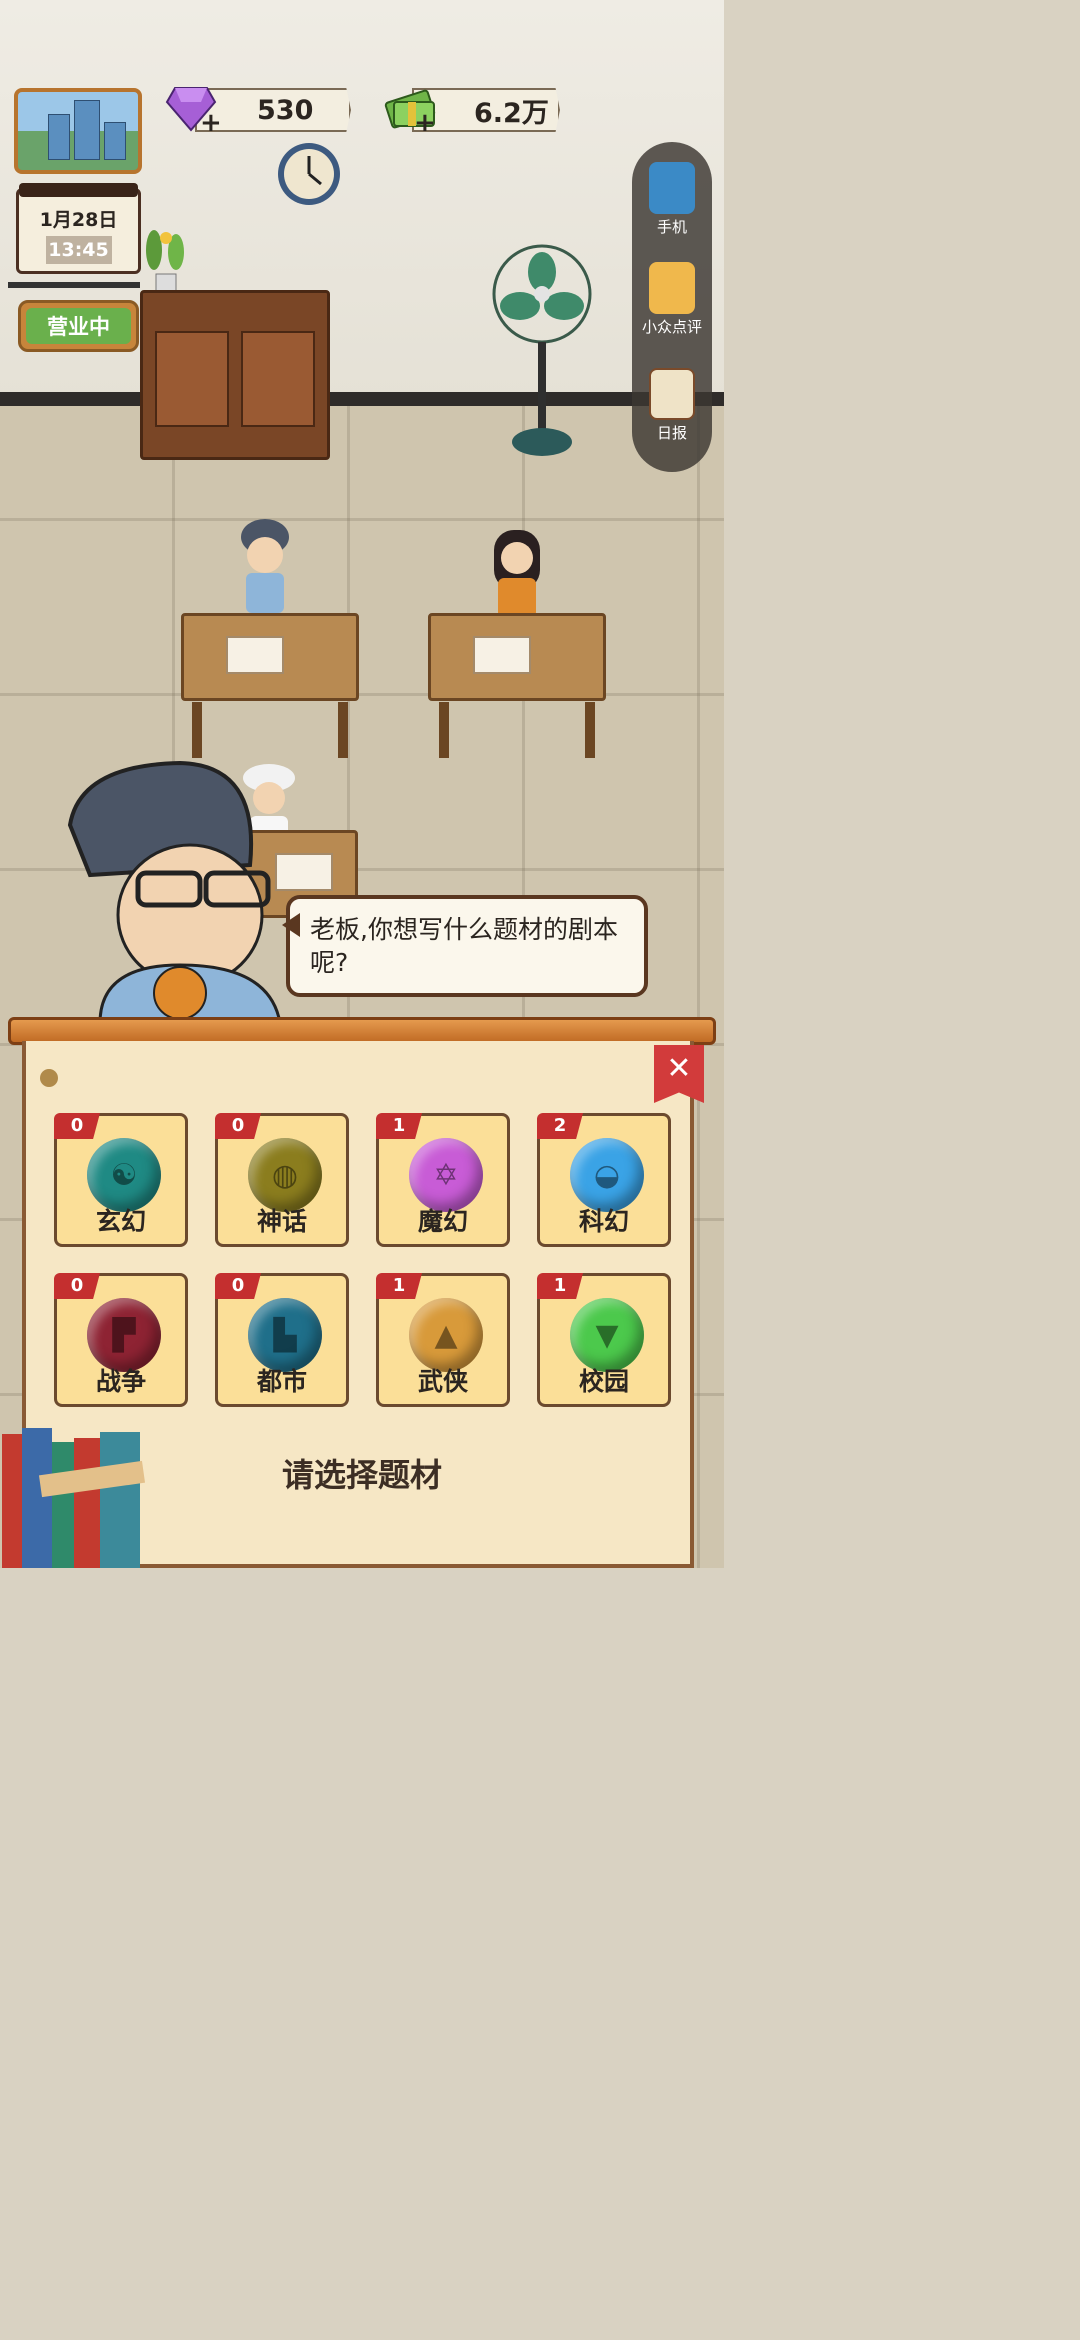 The height and width of the screenshot is (2340, 1080). I want to click on add-gems-icon: +, so click(211, 123).